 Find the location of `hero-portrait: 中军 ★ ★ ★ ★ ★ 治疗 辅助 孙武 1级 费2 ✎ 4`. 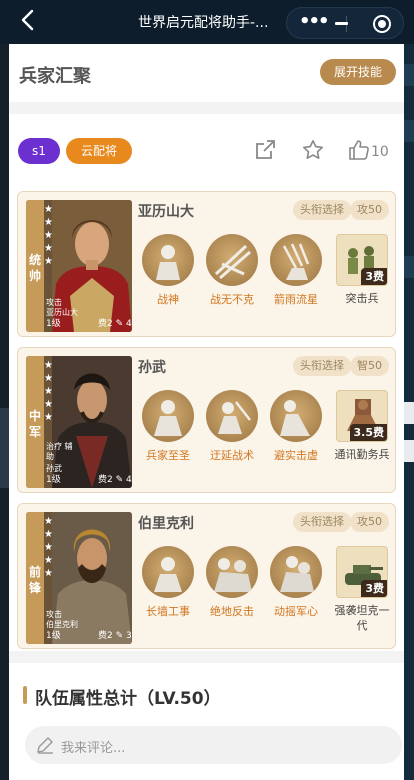

hero-portrait: 中军 ★ ★ ★ ★ ★ 治疗 辅助 孙武 1级 费2 ✎ 4 is located at coordinates (79, 422).